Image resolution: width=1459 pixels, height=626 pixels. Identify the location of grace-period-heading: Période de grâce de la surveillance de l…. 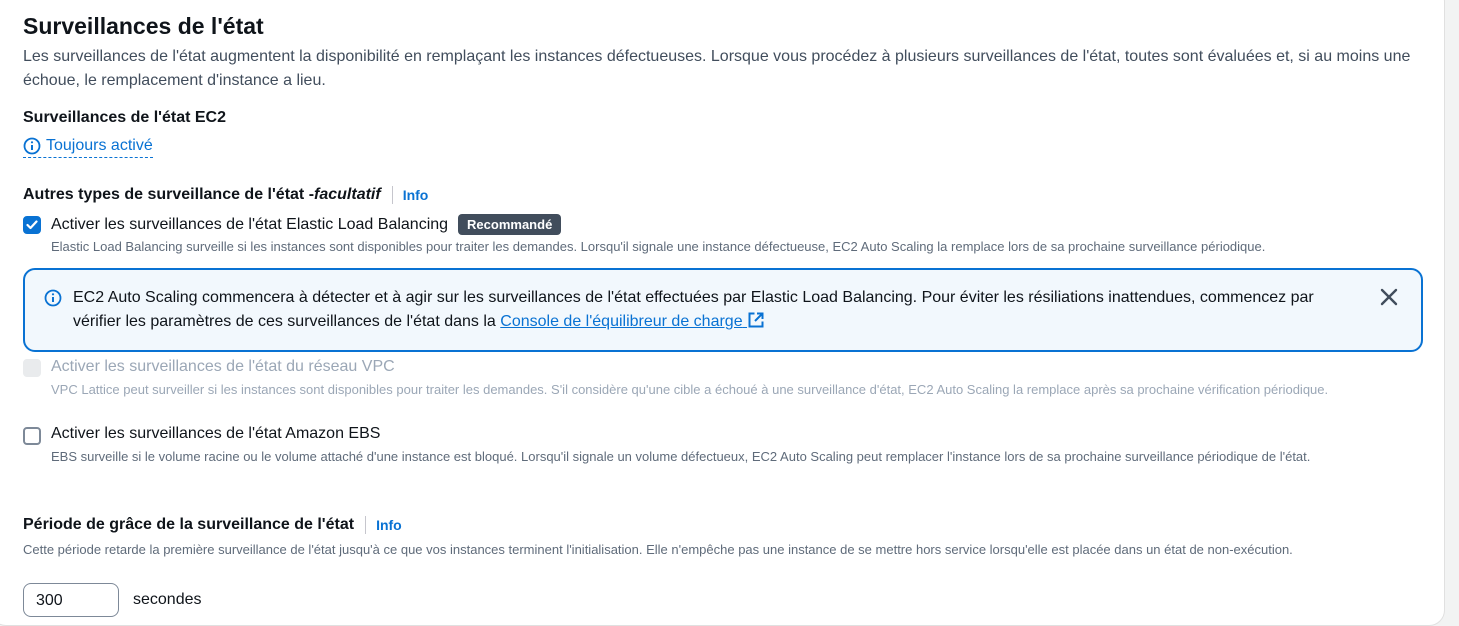
(189, 524).